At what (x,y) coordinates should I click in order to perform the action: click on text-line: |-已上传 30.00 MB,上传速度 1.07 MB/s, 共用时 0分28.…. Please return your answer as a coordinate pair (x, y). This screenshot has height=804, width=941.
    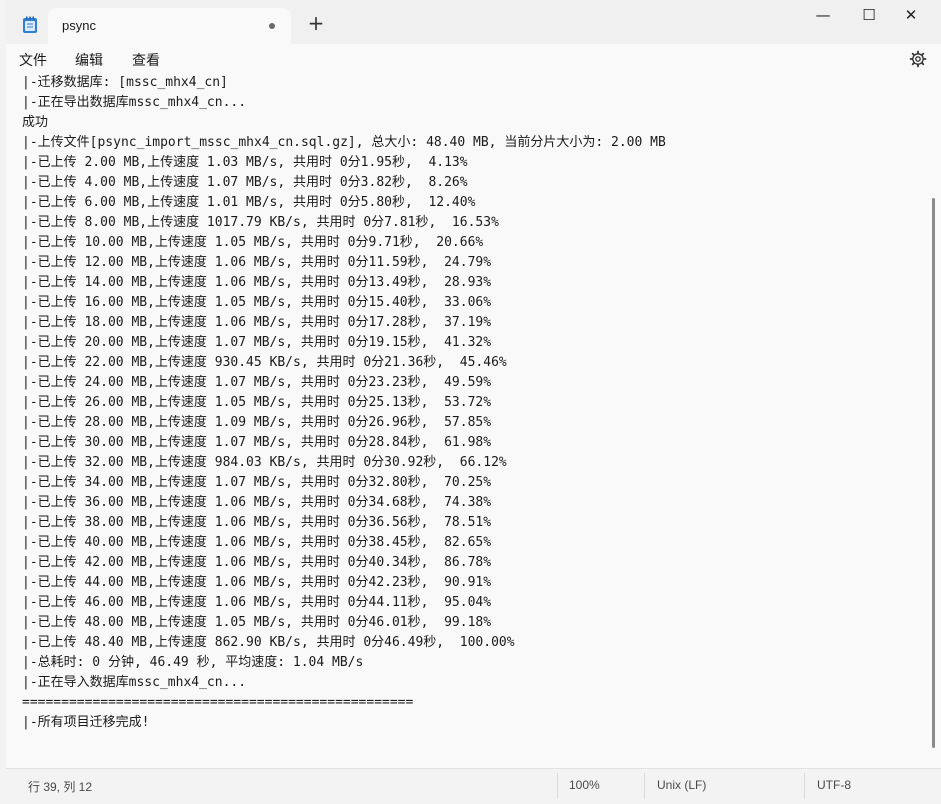
    Looking at the image, I should click on (257, 442).